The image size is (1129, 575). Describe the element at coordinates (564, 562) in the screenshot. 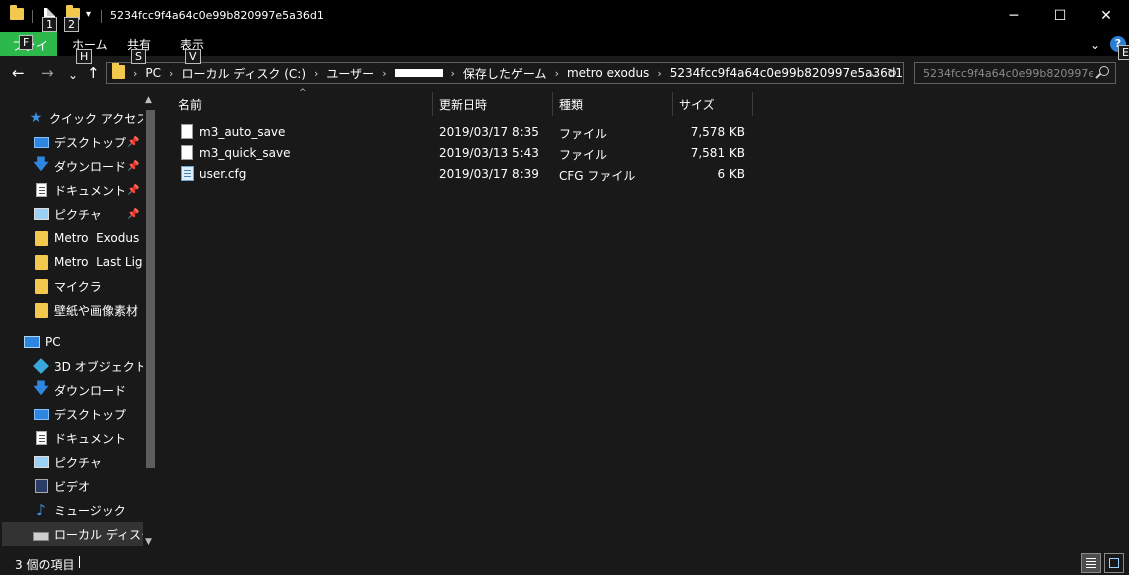

I see `status-bar` at that location.